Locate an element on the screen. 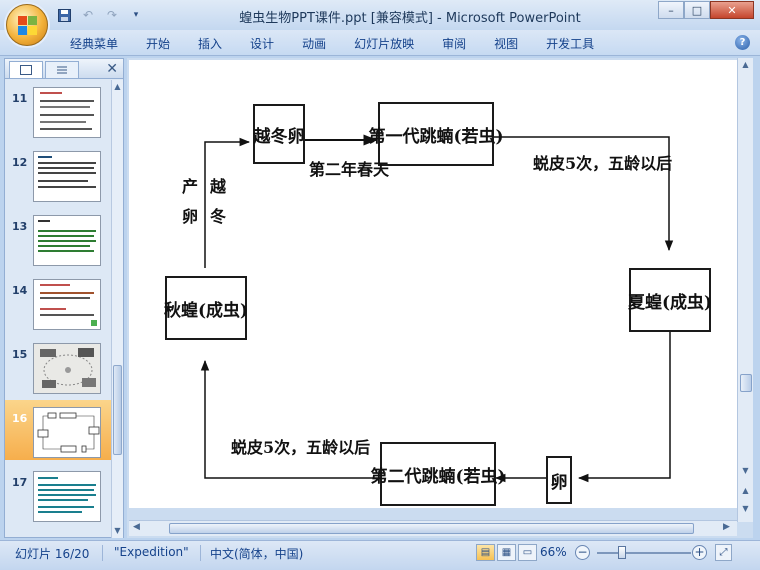 Image resolution: width=760 pixels, height=570 pixels. next-slide-icon: ▼ is located at coordinates (745, 509).